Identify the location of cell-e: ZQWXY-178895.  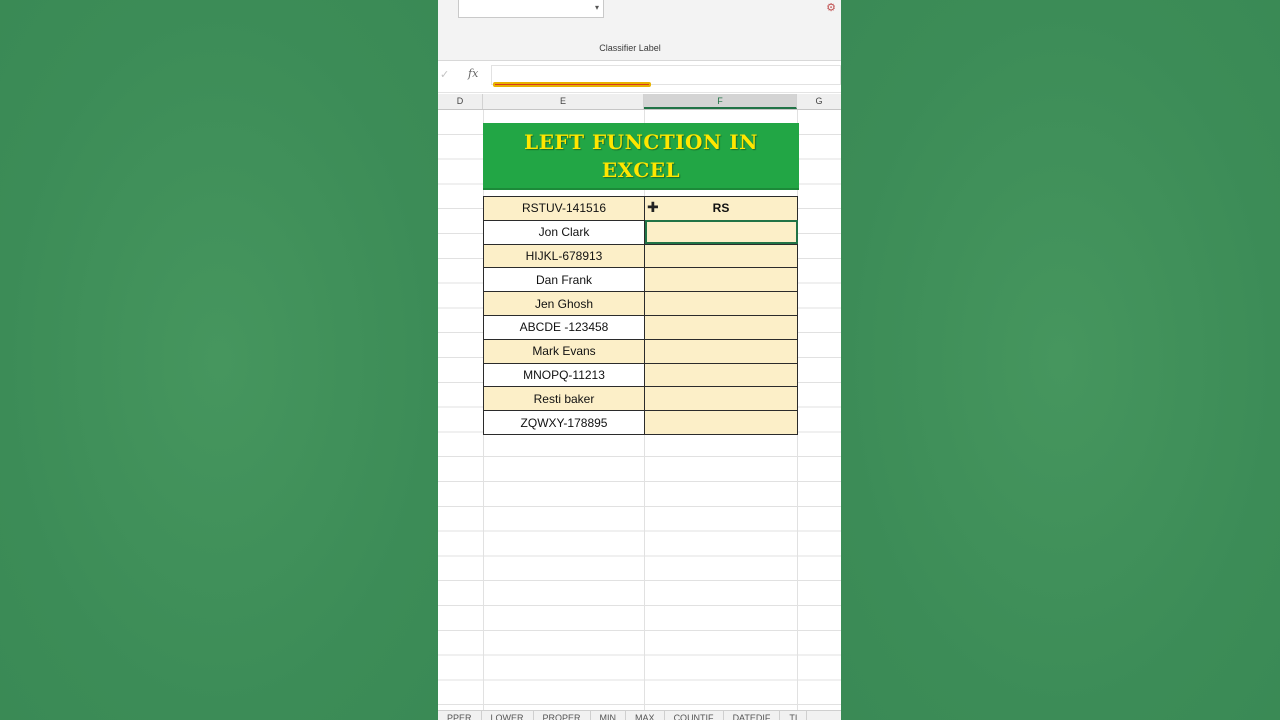
(564, 422).